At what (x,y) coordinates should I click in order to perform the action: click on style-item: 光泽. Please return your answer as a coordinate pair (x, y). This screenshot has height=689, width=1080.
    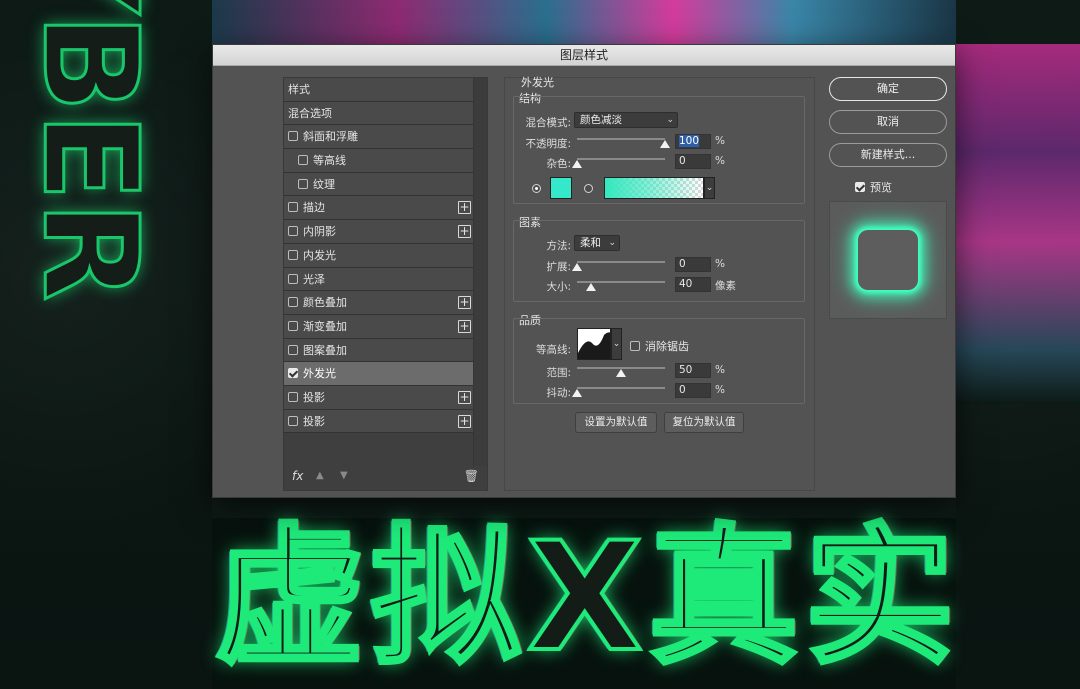
    Looking at the image, I should click on (379, 279).